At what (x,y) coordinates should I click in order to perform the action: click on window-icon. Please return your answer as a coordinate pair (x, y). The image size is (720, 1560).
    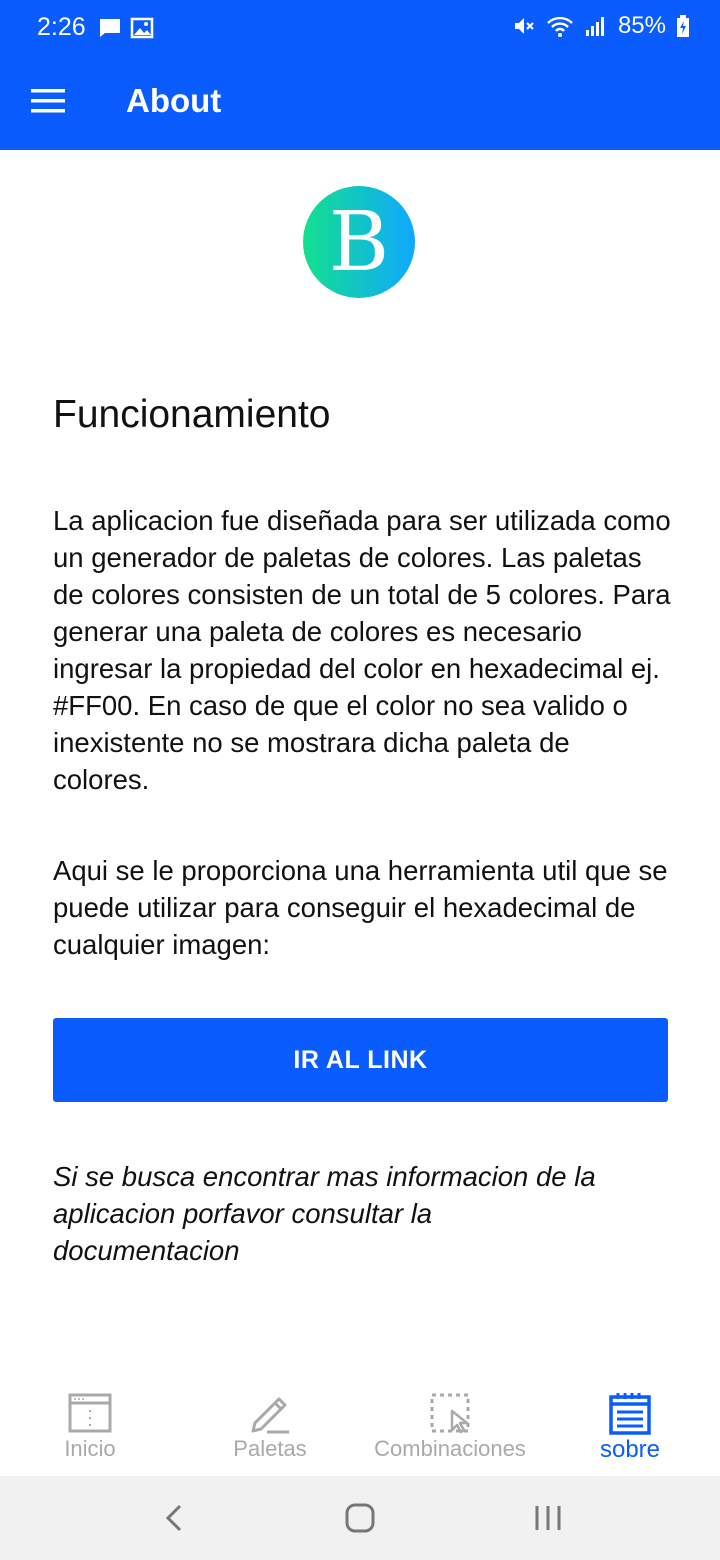
    Looking at the image, I should click on (90, 1413).